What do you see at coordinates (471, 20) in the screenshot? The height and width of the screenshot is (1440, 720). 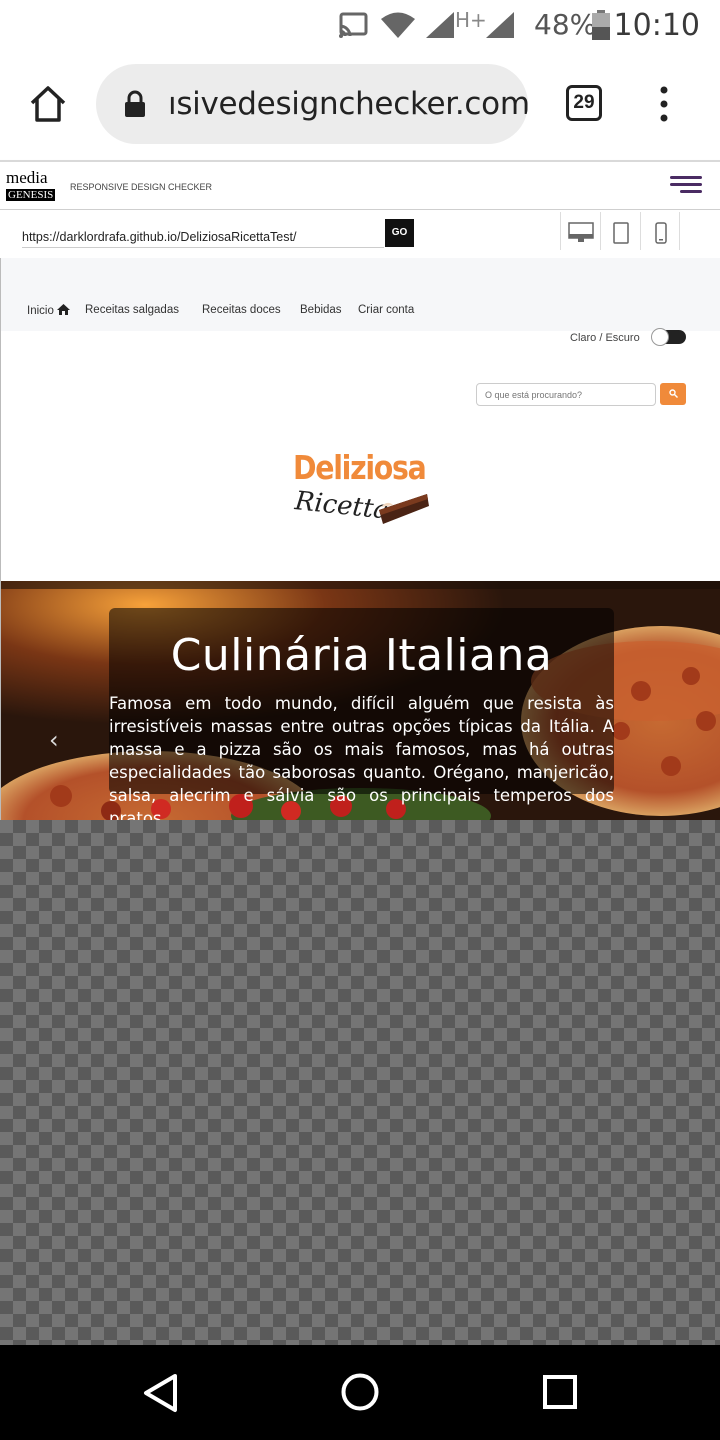 I see `network-type: H+` at bounding box center [471, 20].